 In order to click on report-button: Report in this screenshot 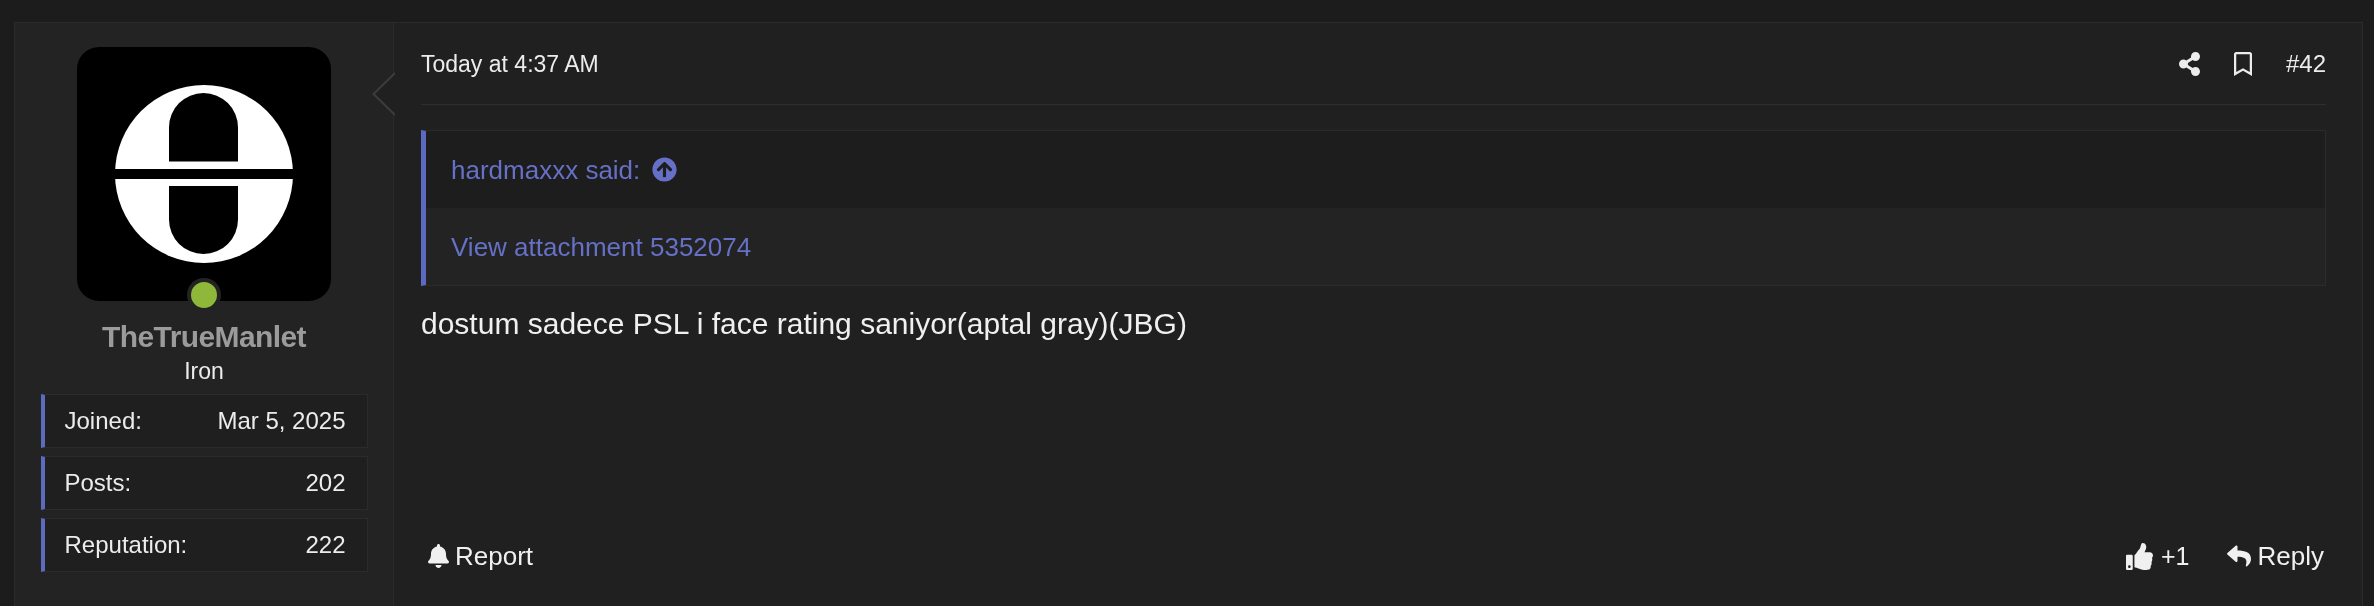, I will do `click(477, 556)`.